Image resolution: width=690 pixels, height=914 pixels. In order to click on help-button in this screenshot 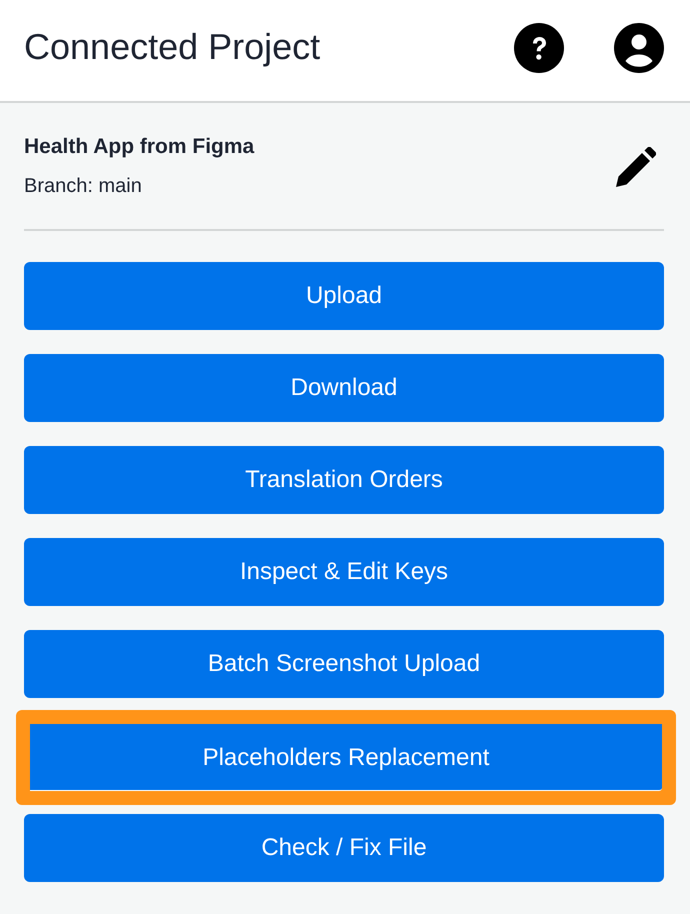, I will do `click(539, 47)`.